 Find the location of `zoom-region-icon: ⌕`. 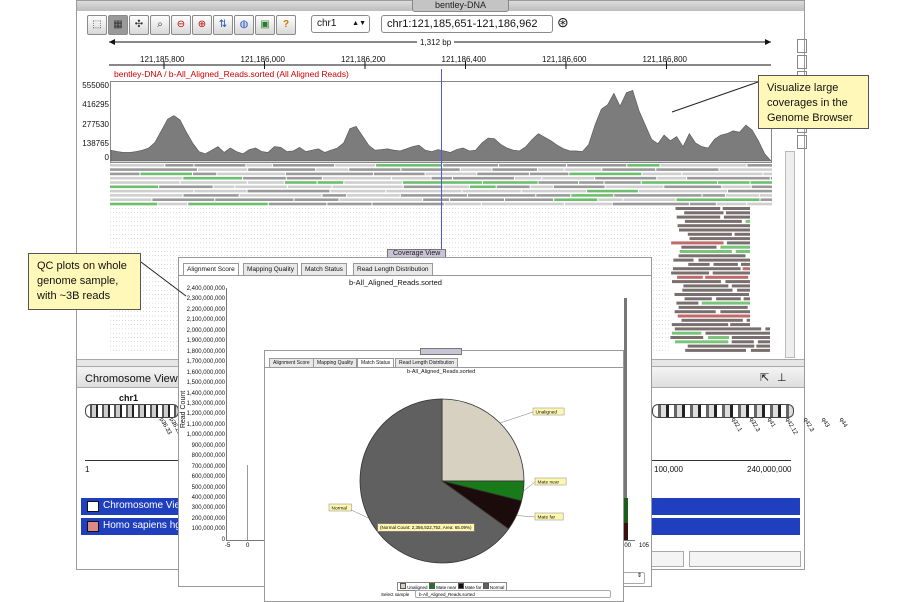

zoom-region-icon: ⌕ is located at coordinates (160, 25).